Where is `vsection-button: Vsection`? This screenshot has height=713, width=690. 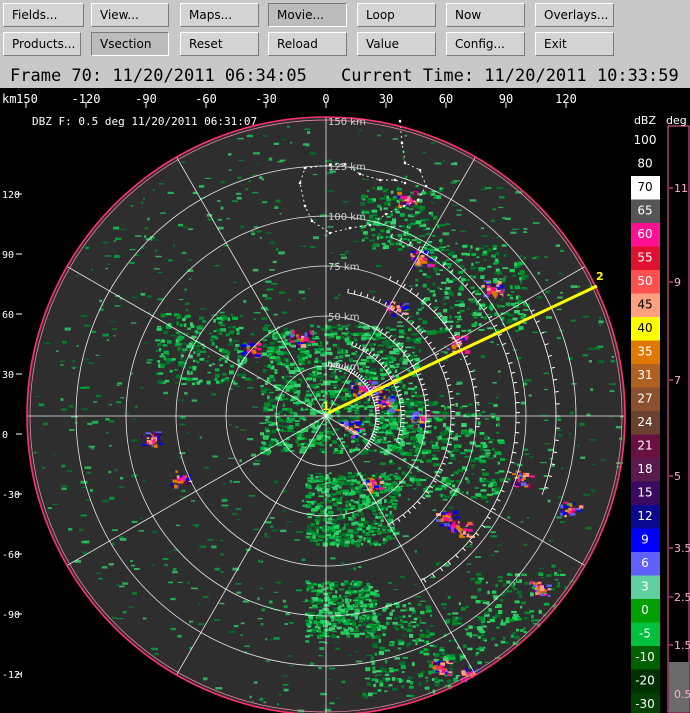
vsection-button: Vsection is located at coordinates (130, 44).